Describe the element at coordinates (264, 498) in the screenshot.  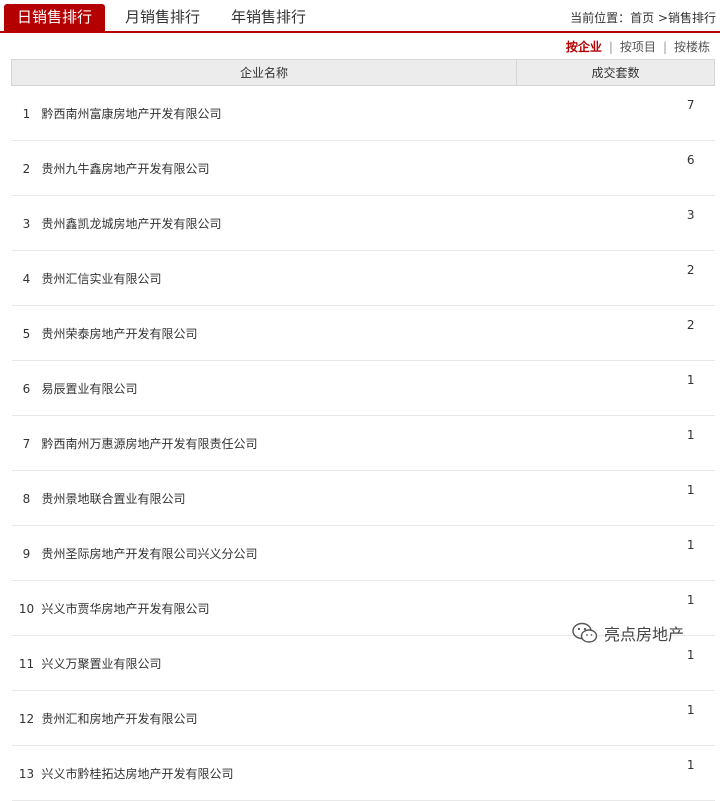
I see `company-cell: 8 贵州景地联合置业有限公司` at that location.